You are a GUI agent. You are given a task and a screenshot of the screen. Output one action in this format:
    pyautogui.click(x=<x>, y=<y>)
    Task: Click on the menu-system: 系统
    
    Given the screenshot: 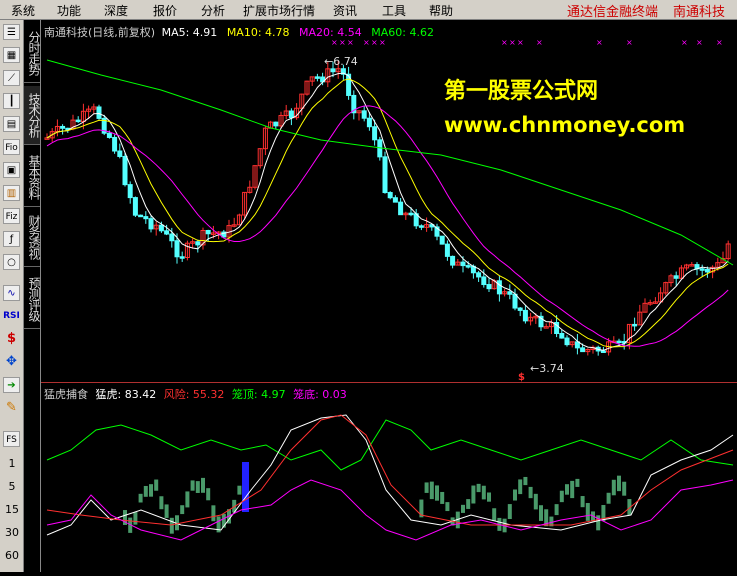 What is the action you would take?
    pyautogui.click(x=23, y=10)
    